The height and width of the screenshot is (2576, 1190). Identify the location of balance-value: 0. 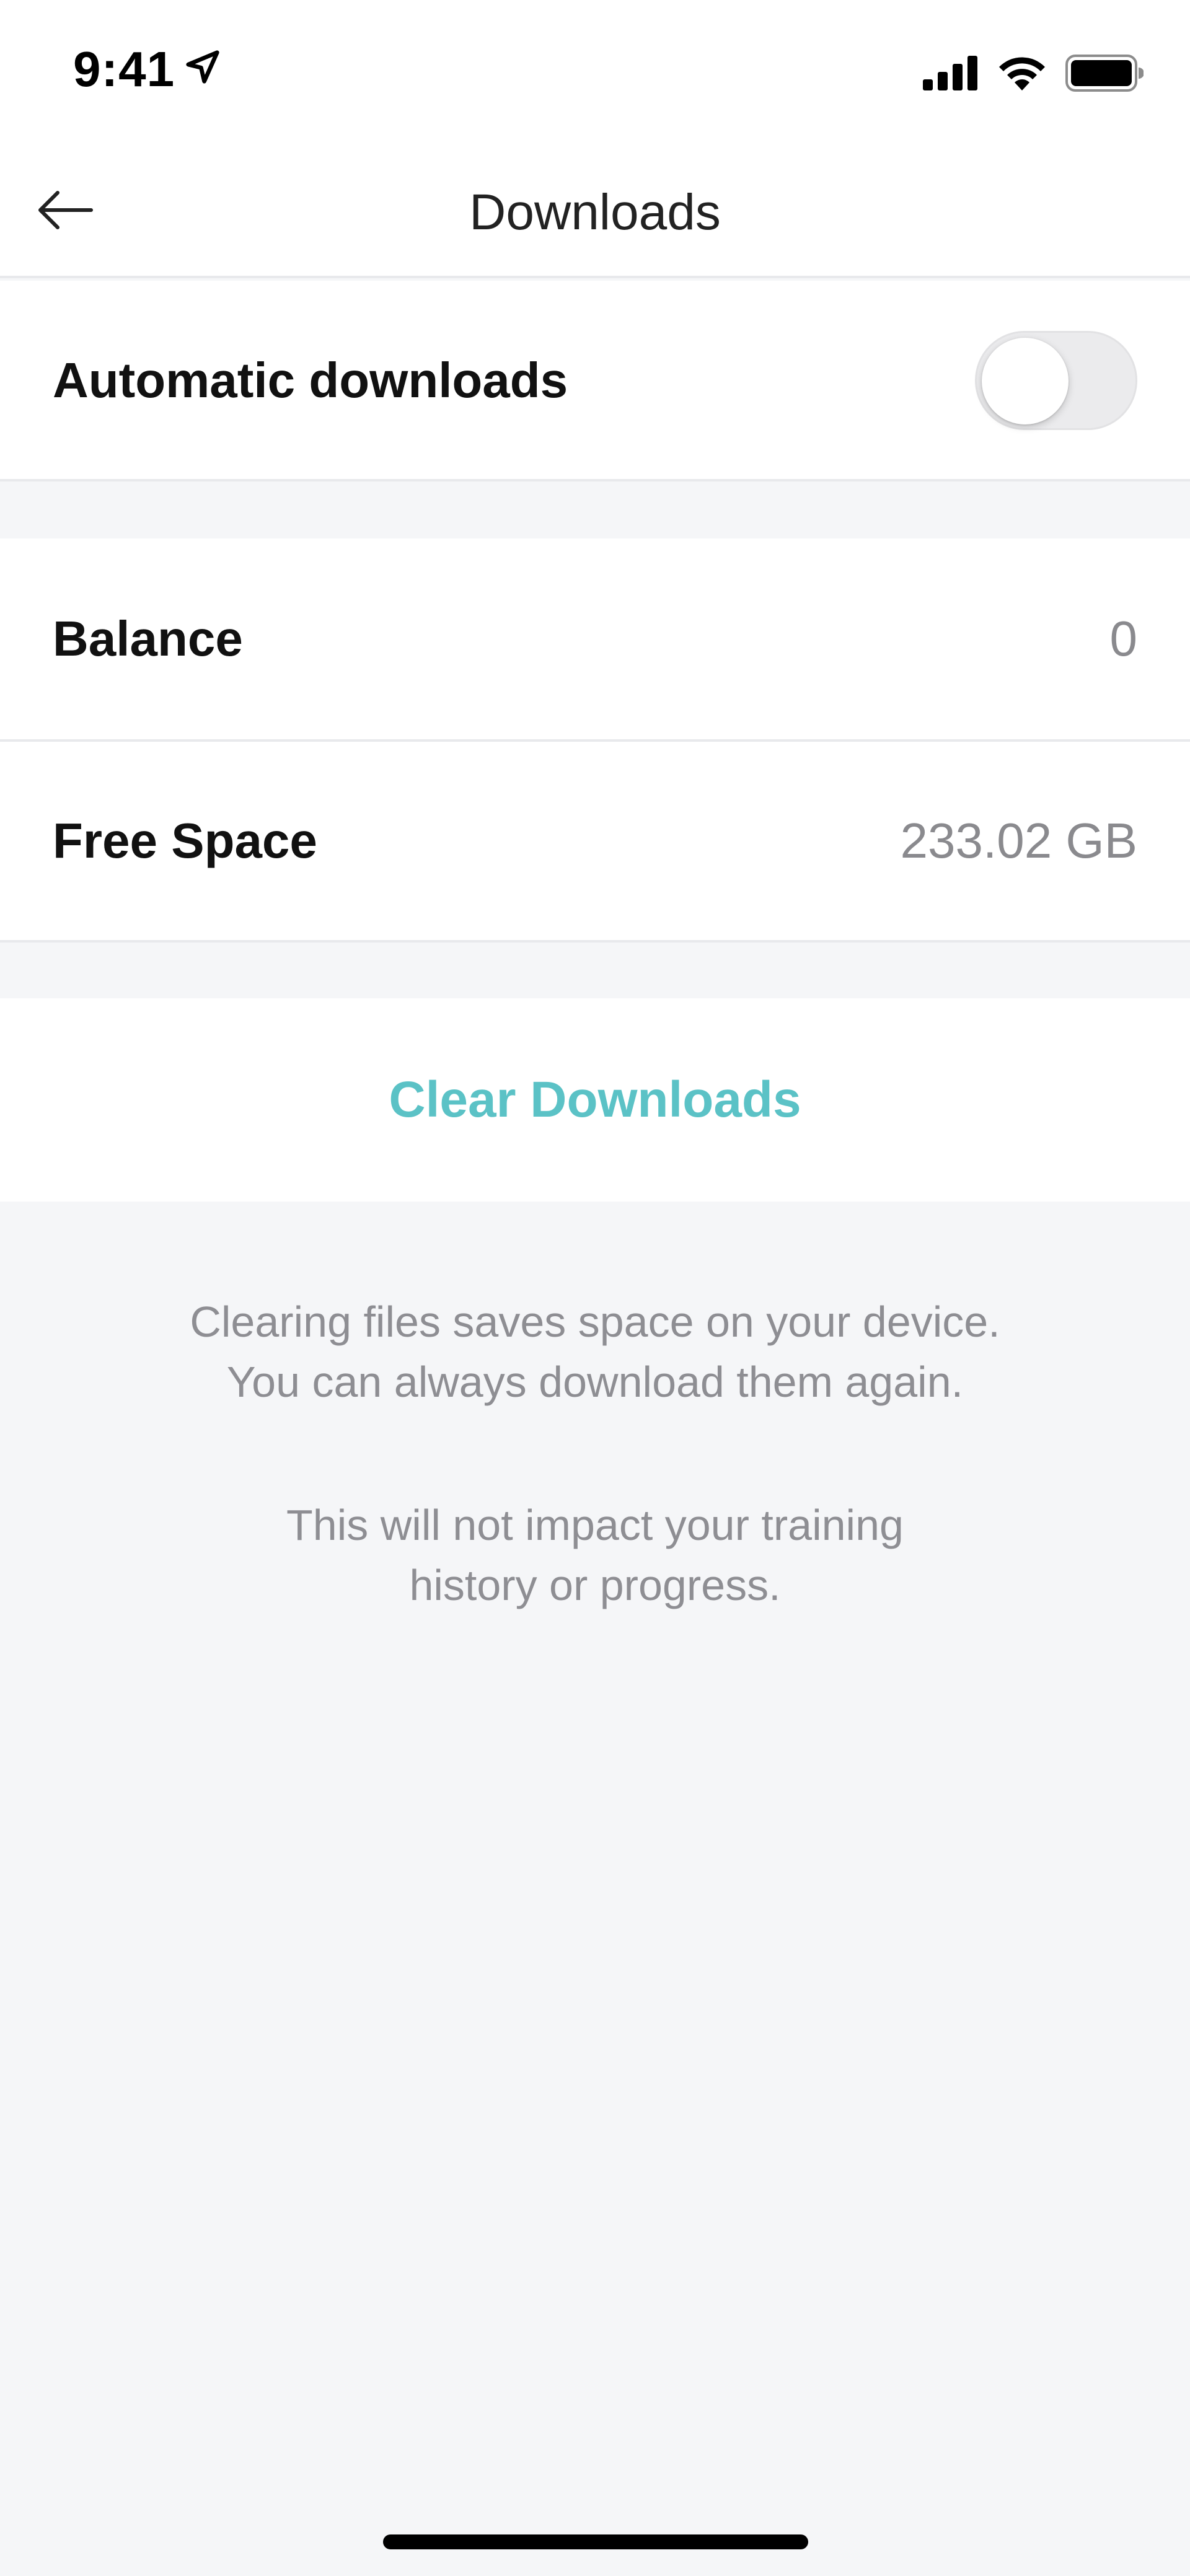
(1123, 639).